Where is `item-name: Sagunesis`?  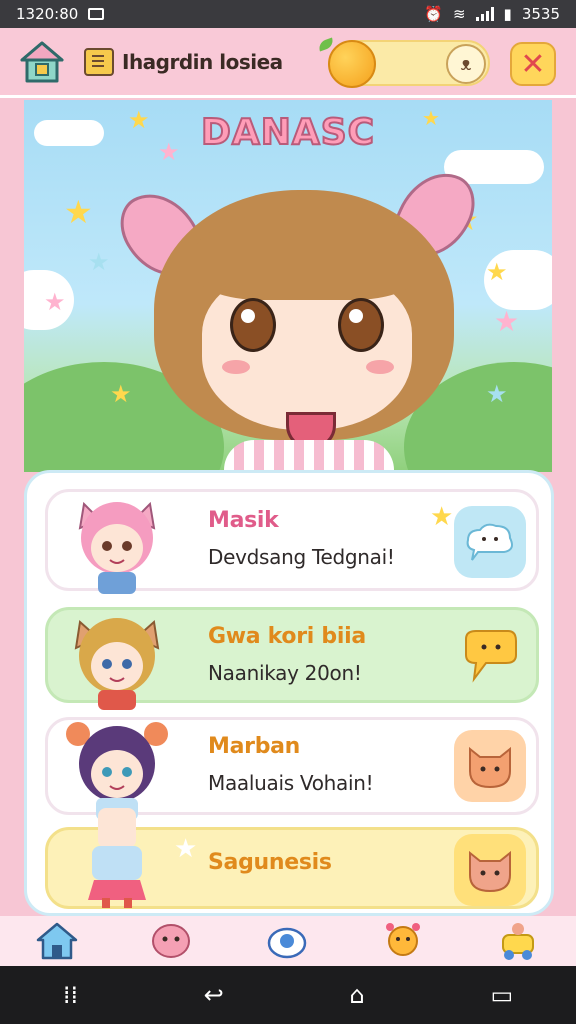 item-name: Sagunesis is located at coordinates (270, 862).